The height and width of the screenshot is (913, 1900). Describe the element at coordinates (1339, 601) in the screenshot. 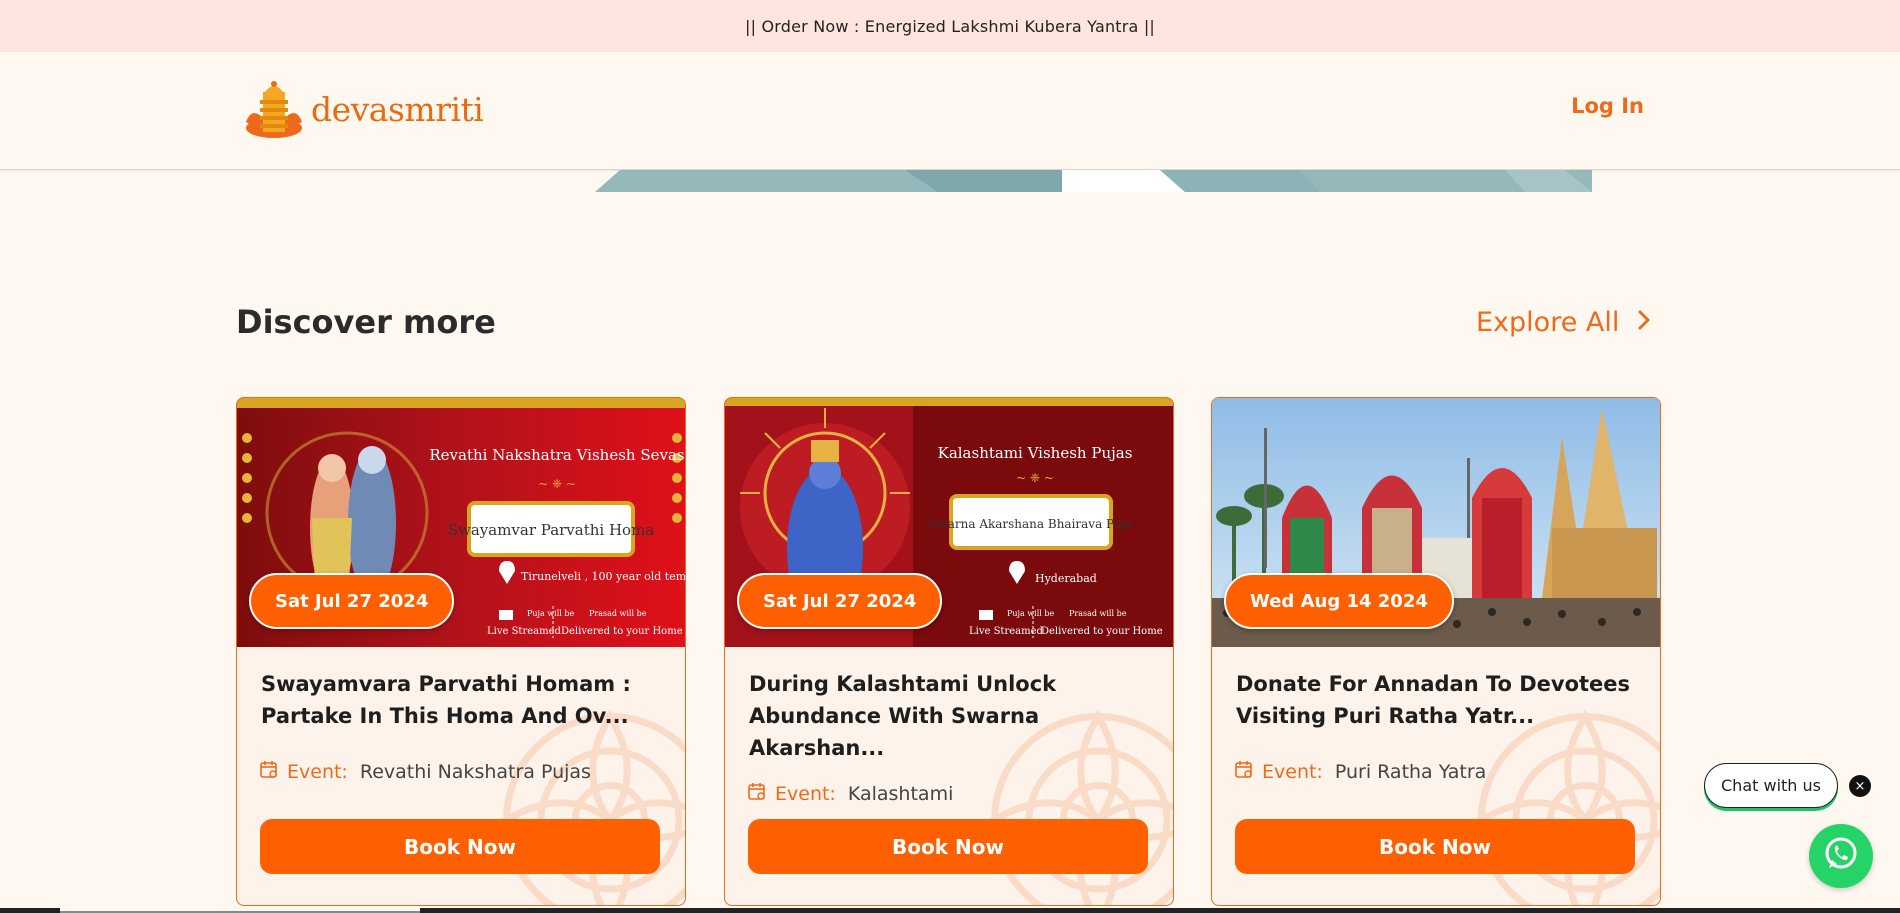

I see `date-badge: Wed Aug 14 2024` at that location.